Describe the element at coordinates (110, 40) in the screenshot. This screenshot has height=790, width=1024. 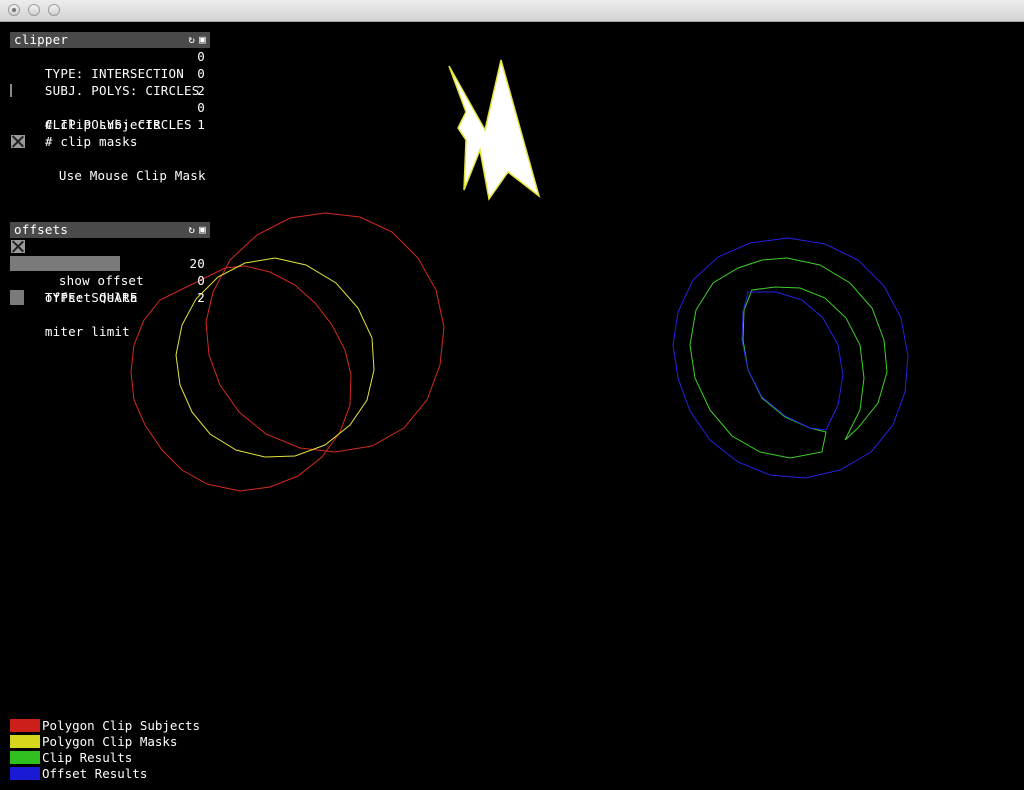
I see `clipper-panel-header: clipper ↻ ▣` at that location.